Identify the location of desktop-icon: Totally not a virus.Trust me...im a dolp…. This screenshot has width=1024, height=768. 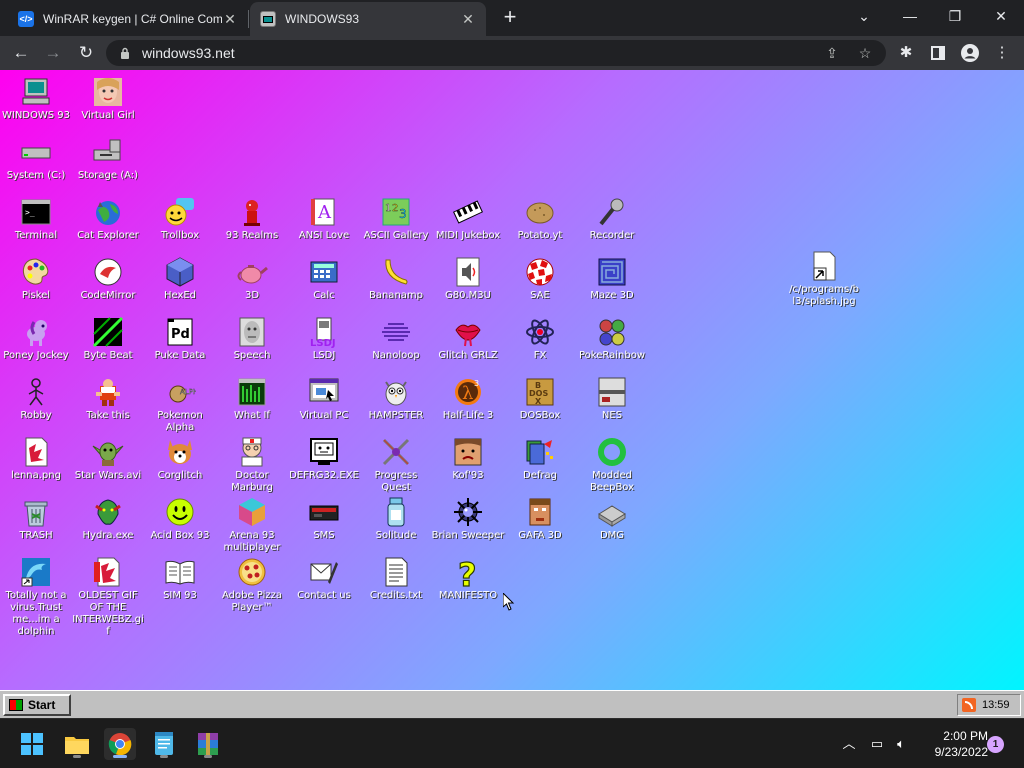
(36, 597).